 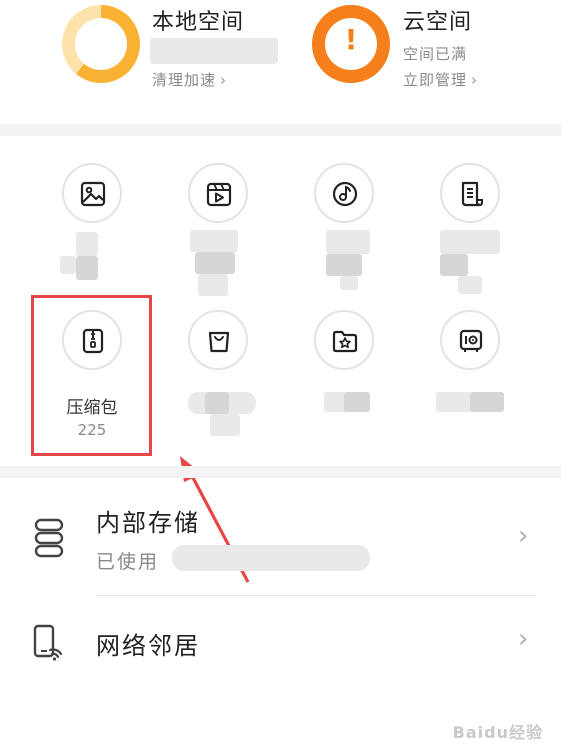 I want to click on cloud-storage-title: 云空间, so click(x=438, y=22).